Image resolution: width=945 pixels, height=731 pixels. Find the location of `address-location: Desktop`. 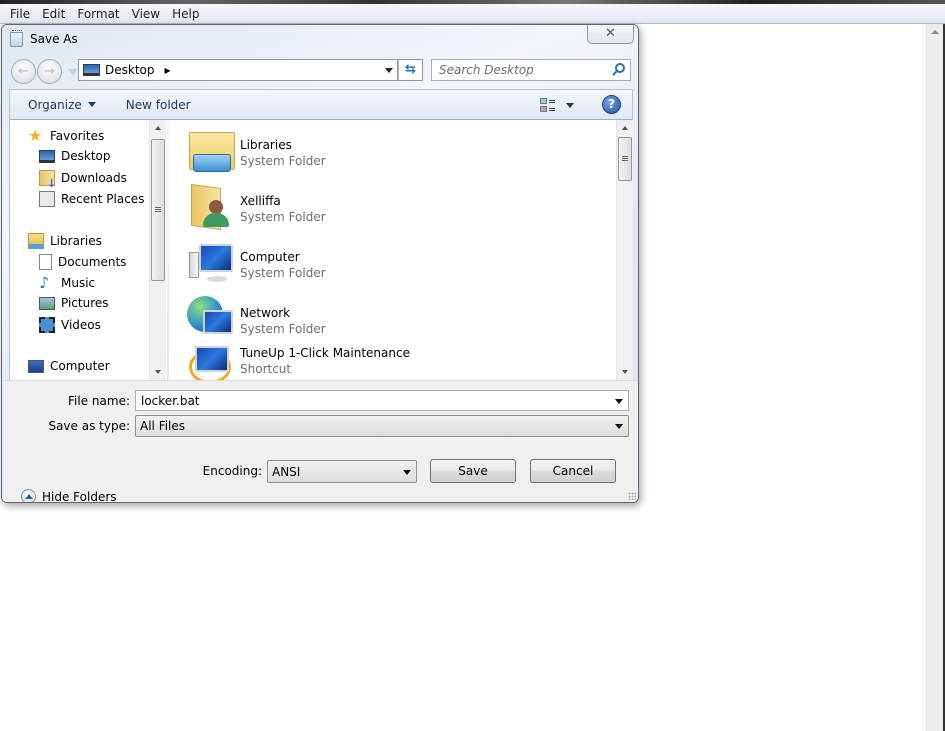

address-location: Desktop is located at coordinates (130, 70).